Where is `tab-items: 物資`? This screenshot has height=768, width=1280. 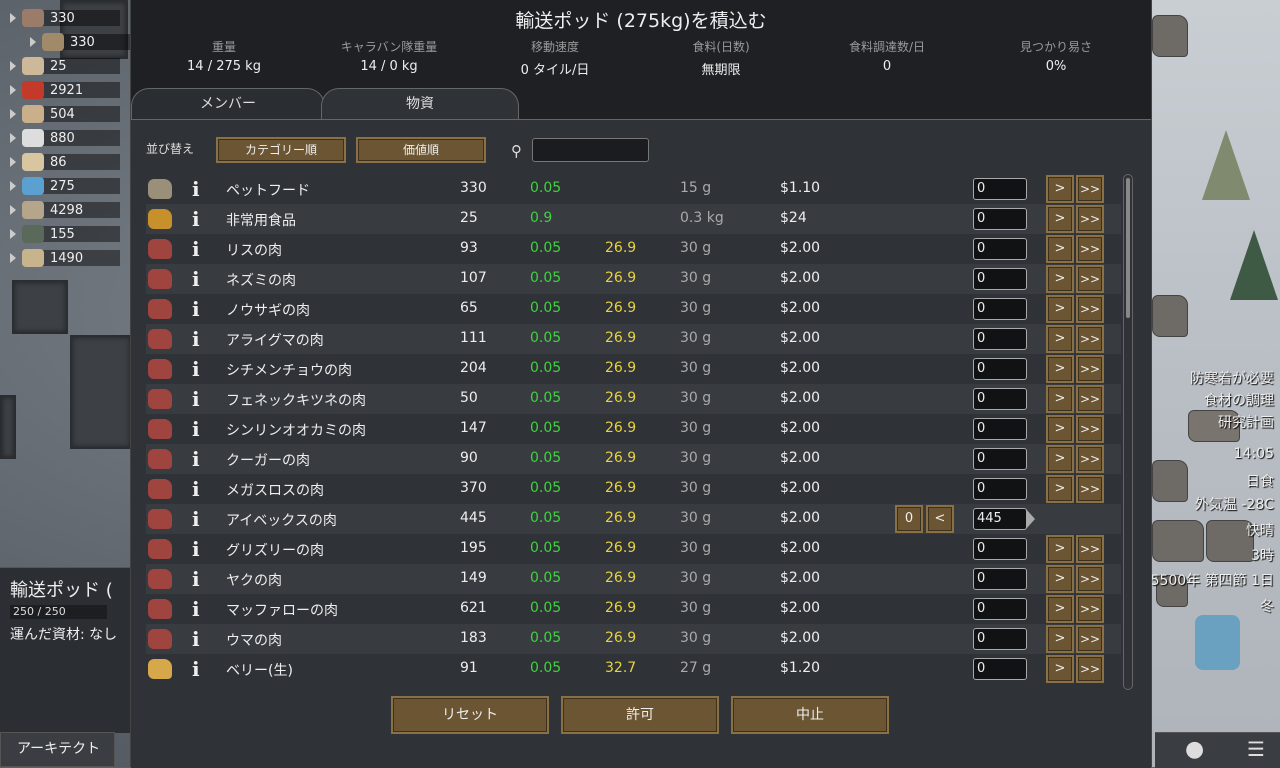
tab-items: 物資 is located at coordinates (420, 104).